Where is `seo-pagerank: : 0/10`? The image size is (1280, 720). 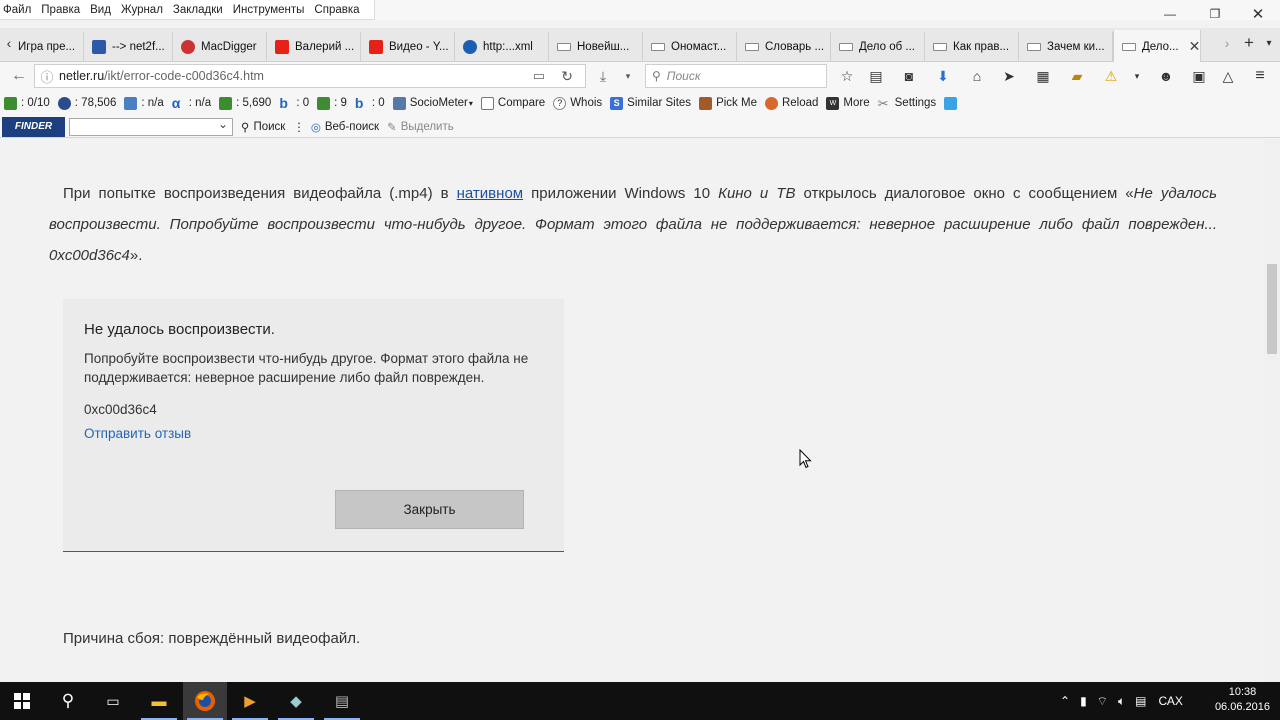 seo-pagerank: : 0/10 is located at coordinates (27, 103).